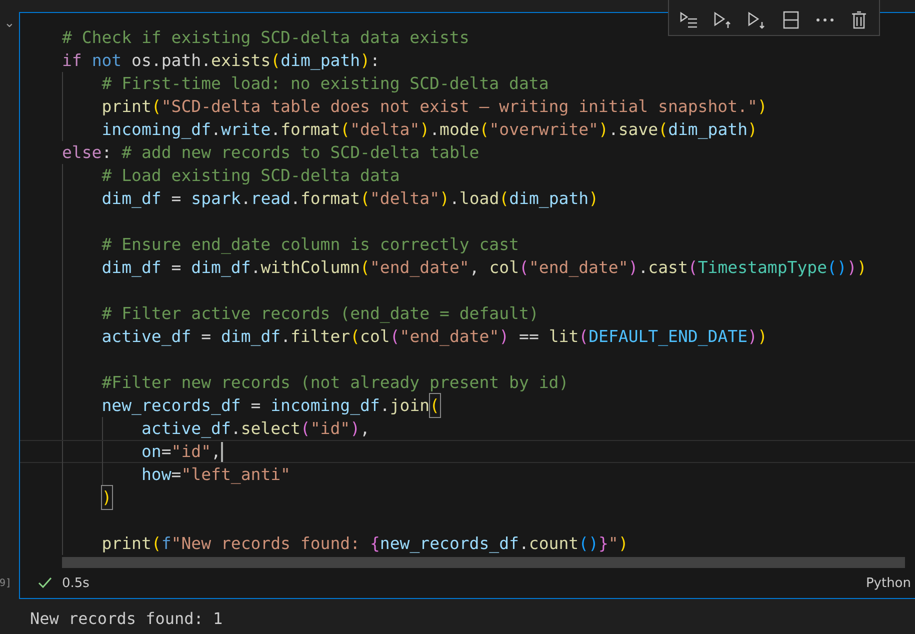 The image size is (915, 634). I want to click on code-line: print("SCD-delta table does not exist — writing initial snapshot."), so click(467, 106).